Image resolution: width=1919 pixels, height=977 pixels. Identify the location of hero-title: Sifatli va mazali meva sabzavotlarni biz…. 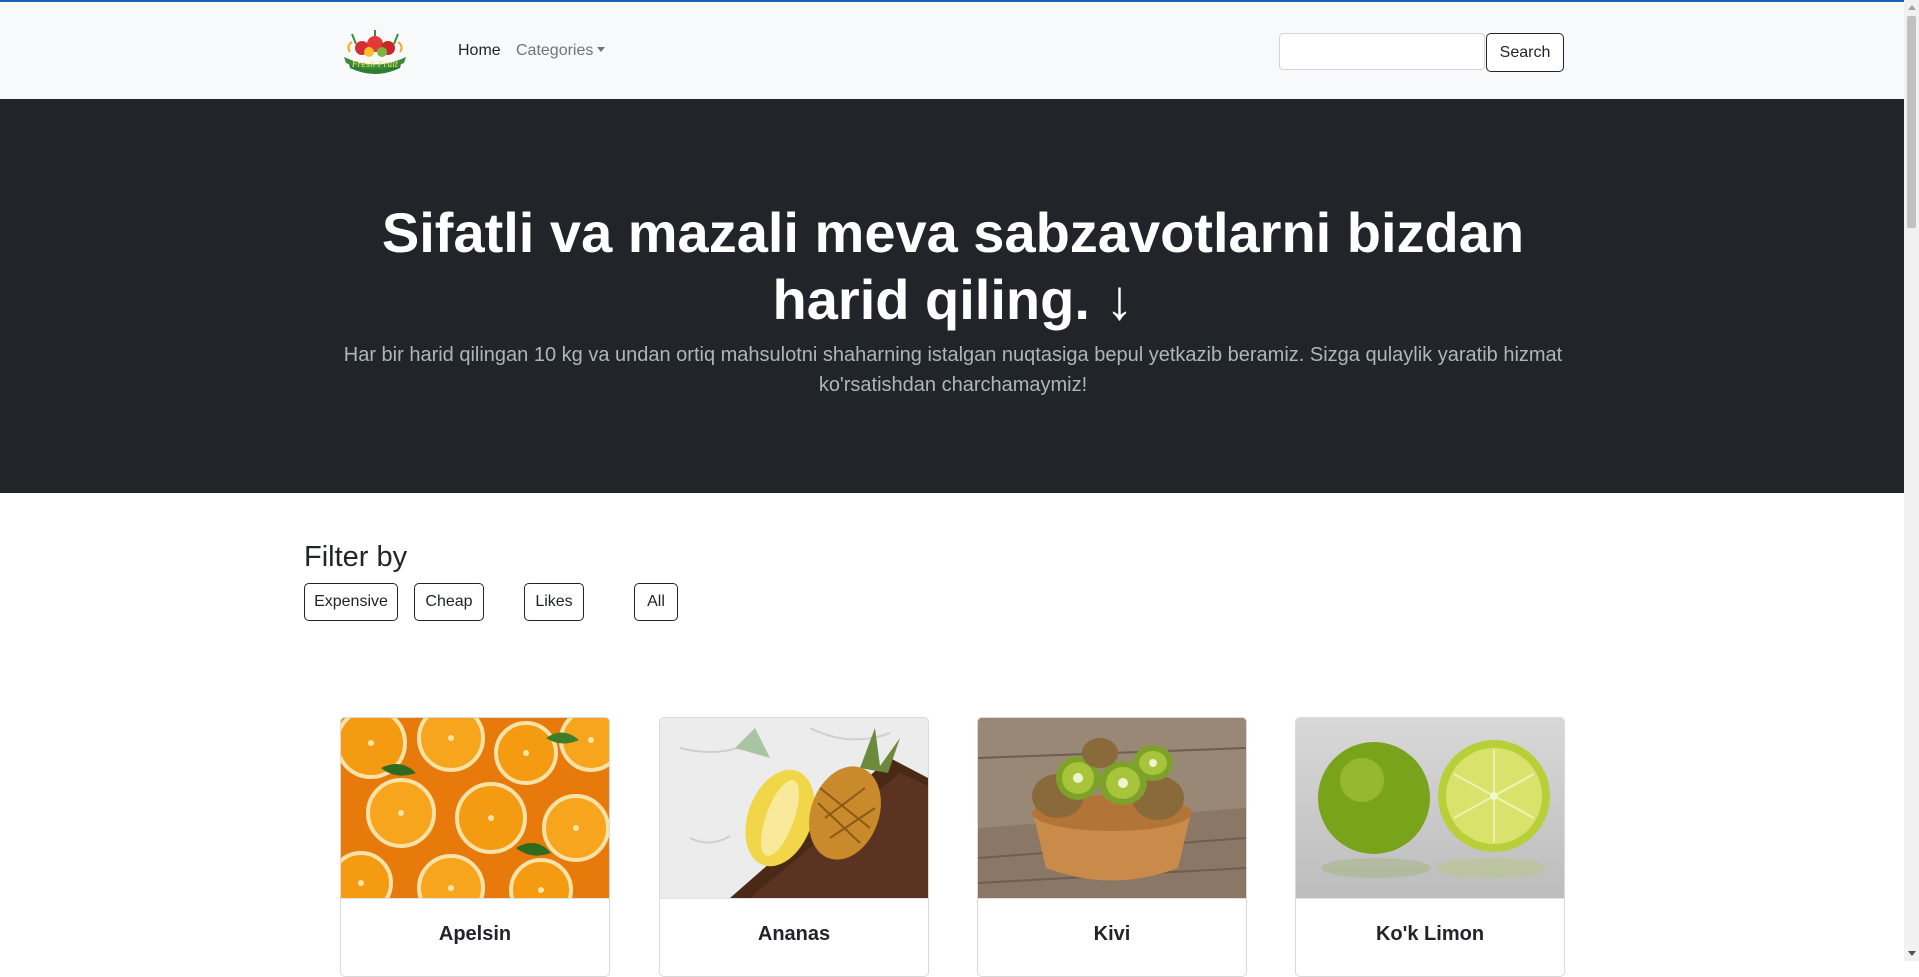
(953, 266).